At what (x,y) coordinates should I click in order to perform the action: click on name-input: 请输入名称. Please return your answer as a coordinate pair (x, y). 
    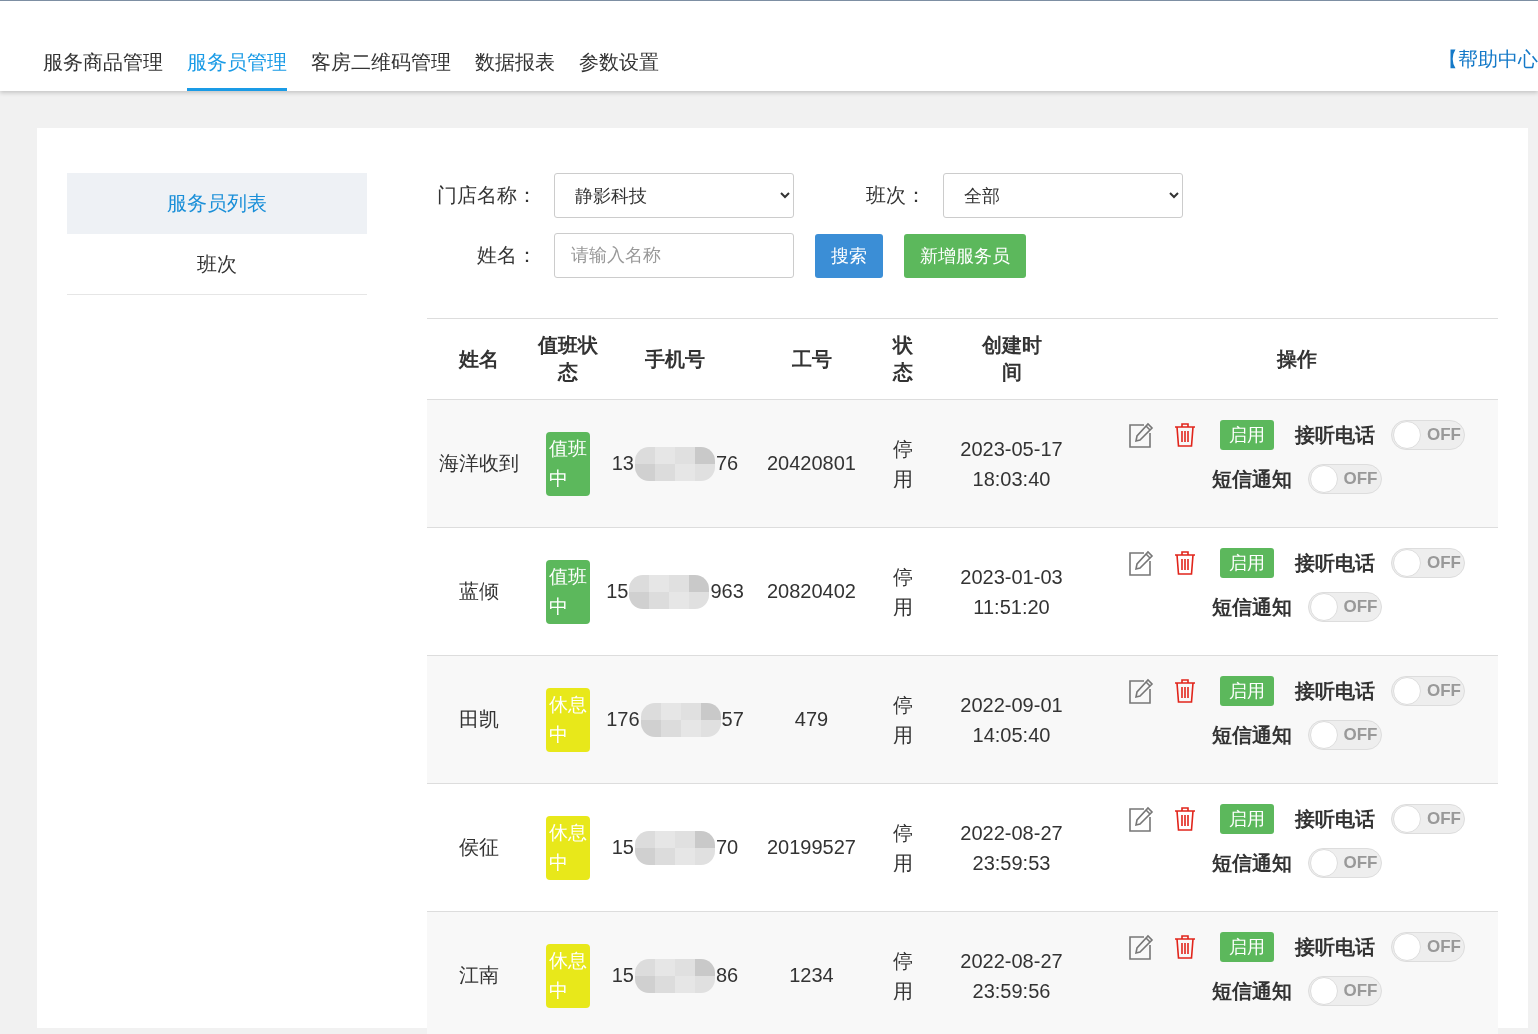
    Looking at the image, I should click on (674, 255).